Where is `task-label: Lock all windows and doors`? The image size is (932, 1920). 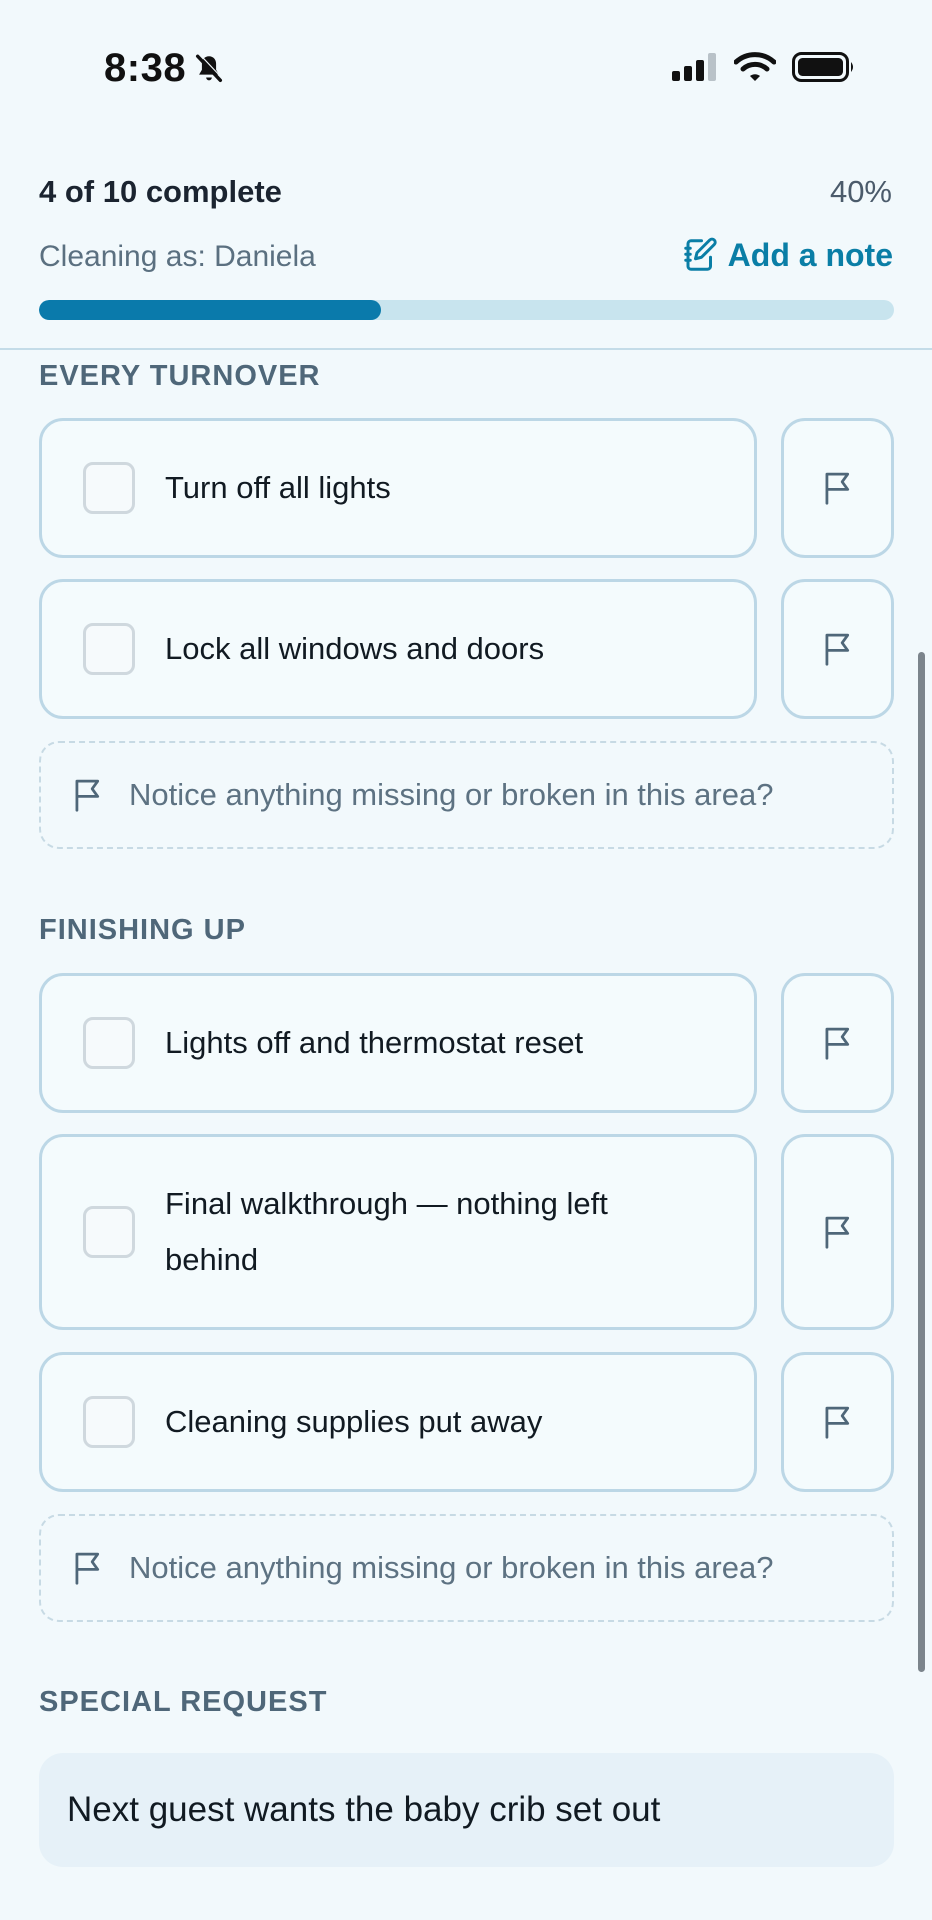 task-label: Lock all windows and doors is located at coordinates (355, 648).